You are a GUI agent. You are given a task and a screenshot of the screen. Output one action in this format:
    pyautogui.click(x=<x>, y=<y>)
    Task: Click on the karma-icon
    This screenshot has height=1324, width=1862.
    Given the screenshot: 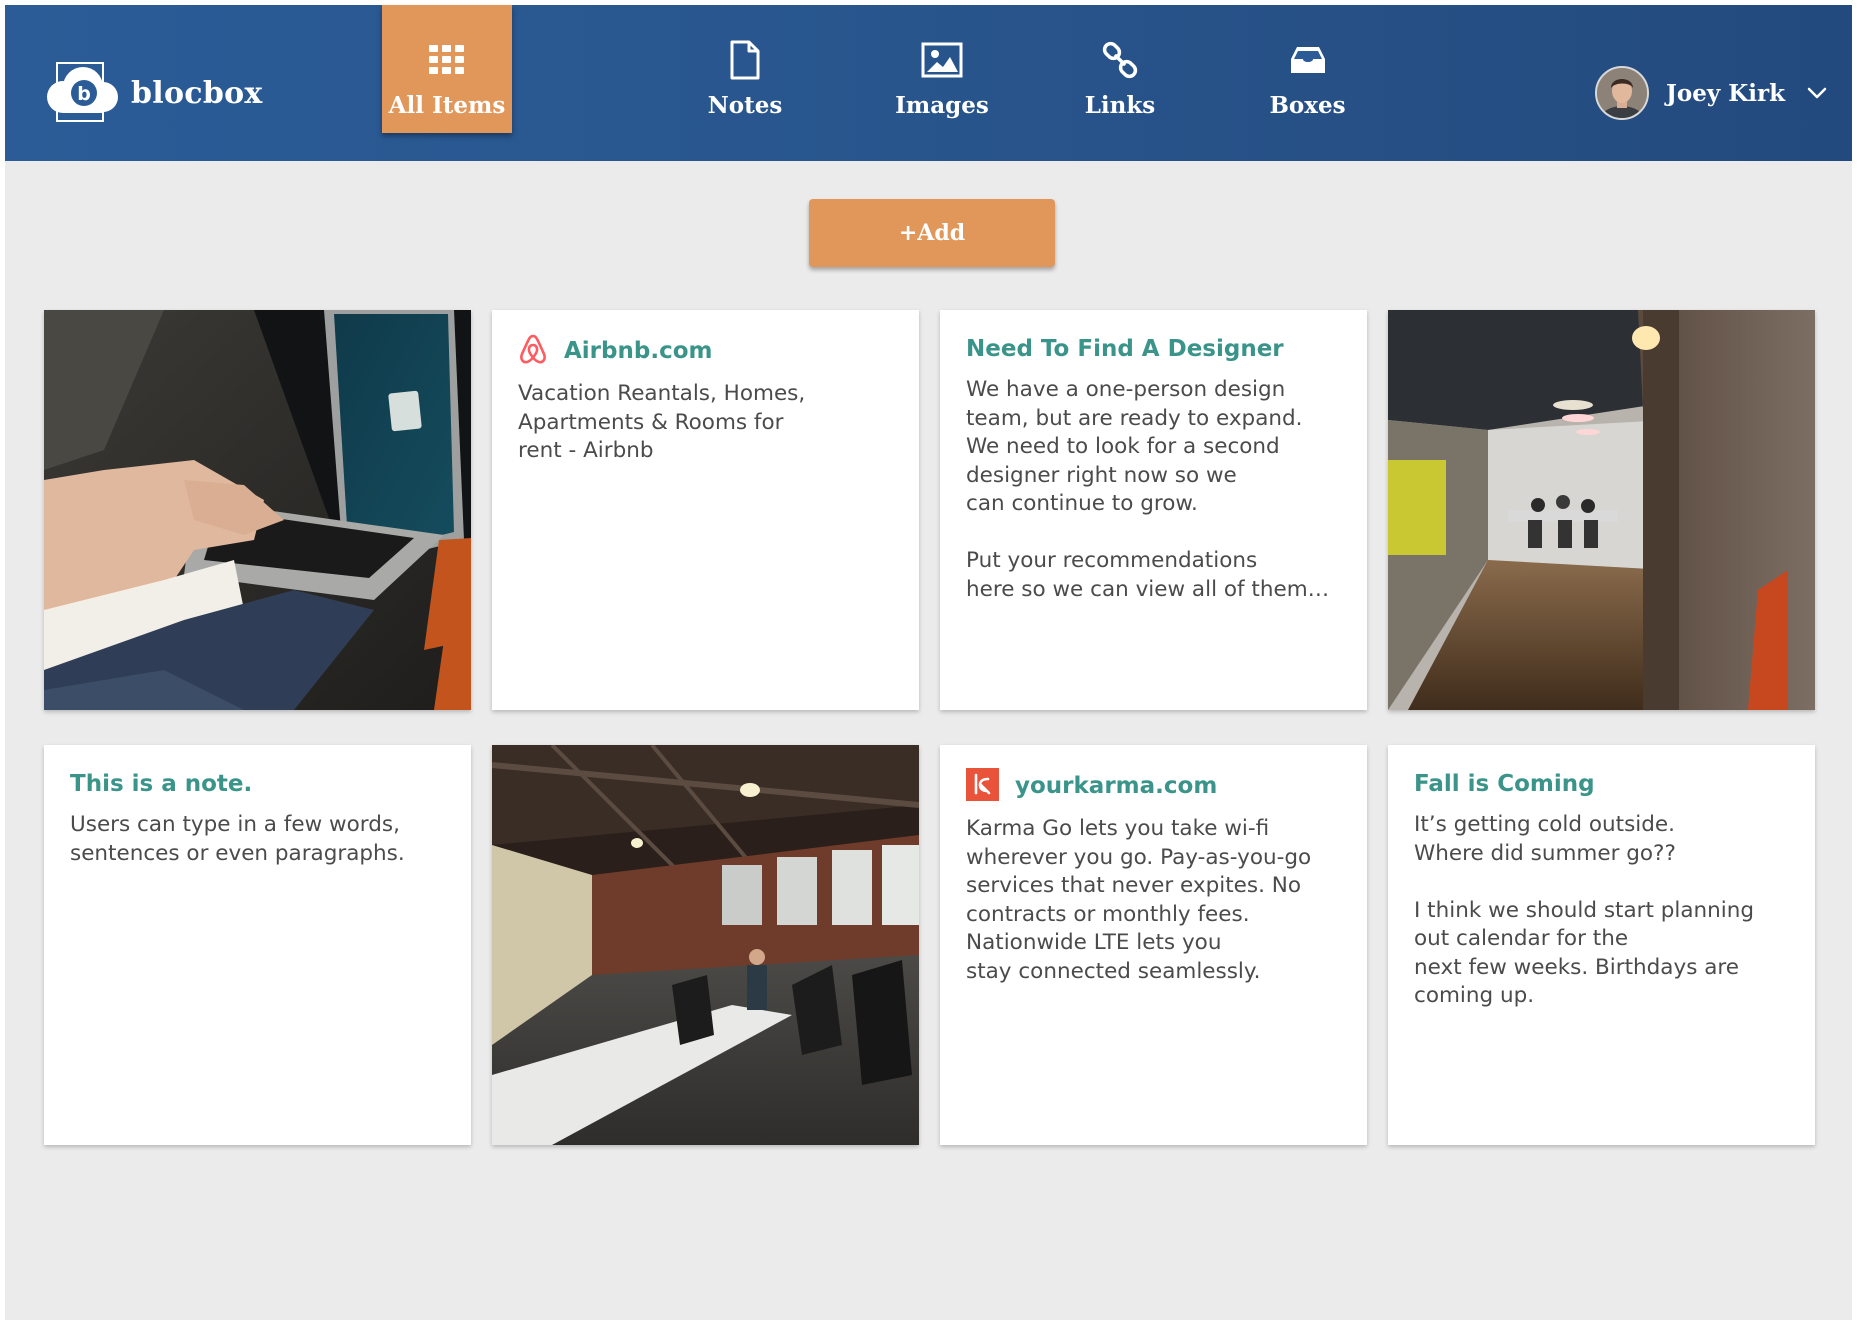 What is the action you would take?
    pyautogui.click(x=982, y=786)
    